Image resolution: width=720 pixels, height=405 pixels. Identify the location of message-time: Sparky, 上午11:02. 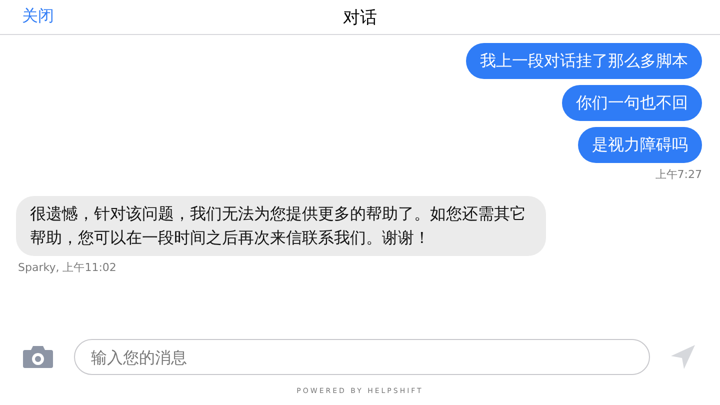
(67, 267).